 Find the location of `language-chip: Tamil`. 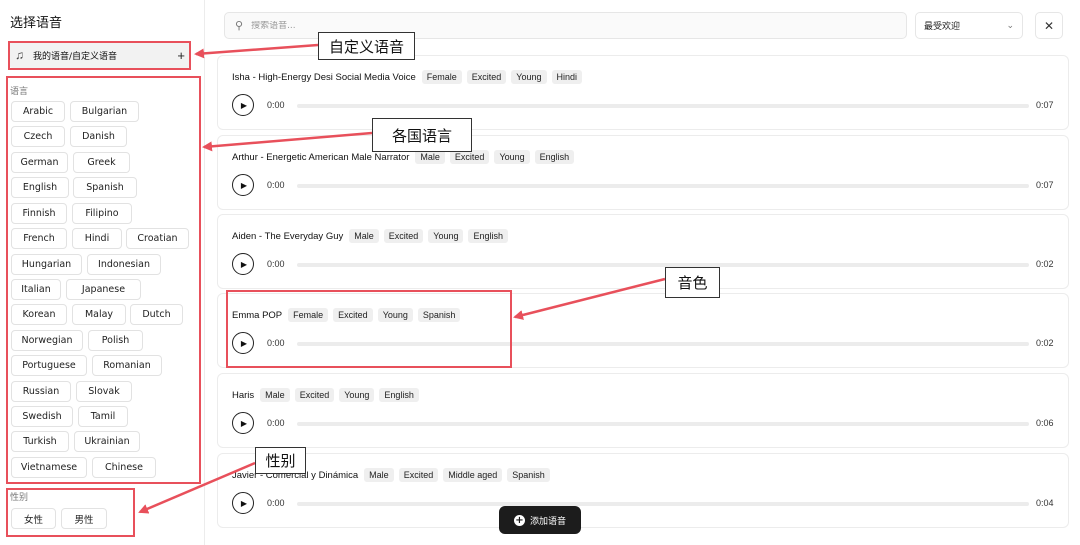

language-chip: Tamil is located at coordinates (103, 416).